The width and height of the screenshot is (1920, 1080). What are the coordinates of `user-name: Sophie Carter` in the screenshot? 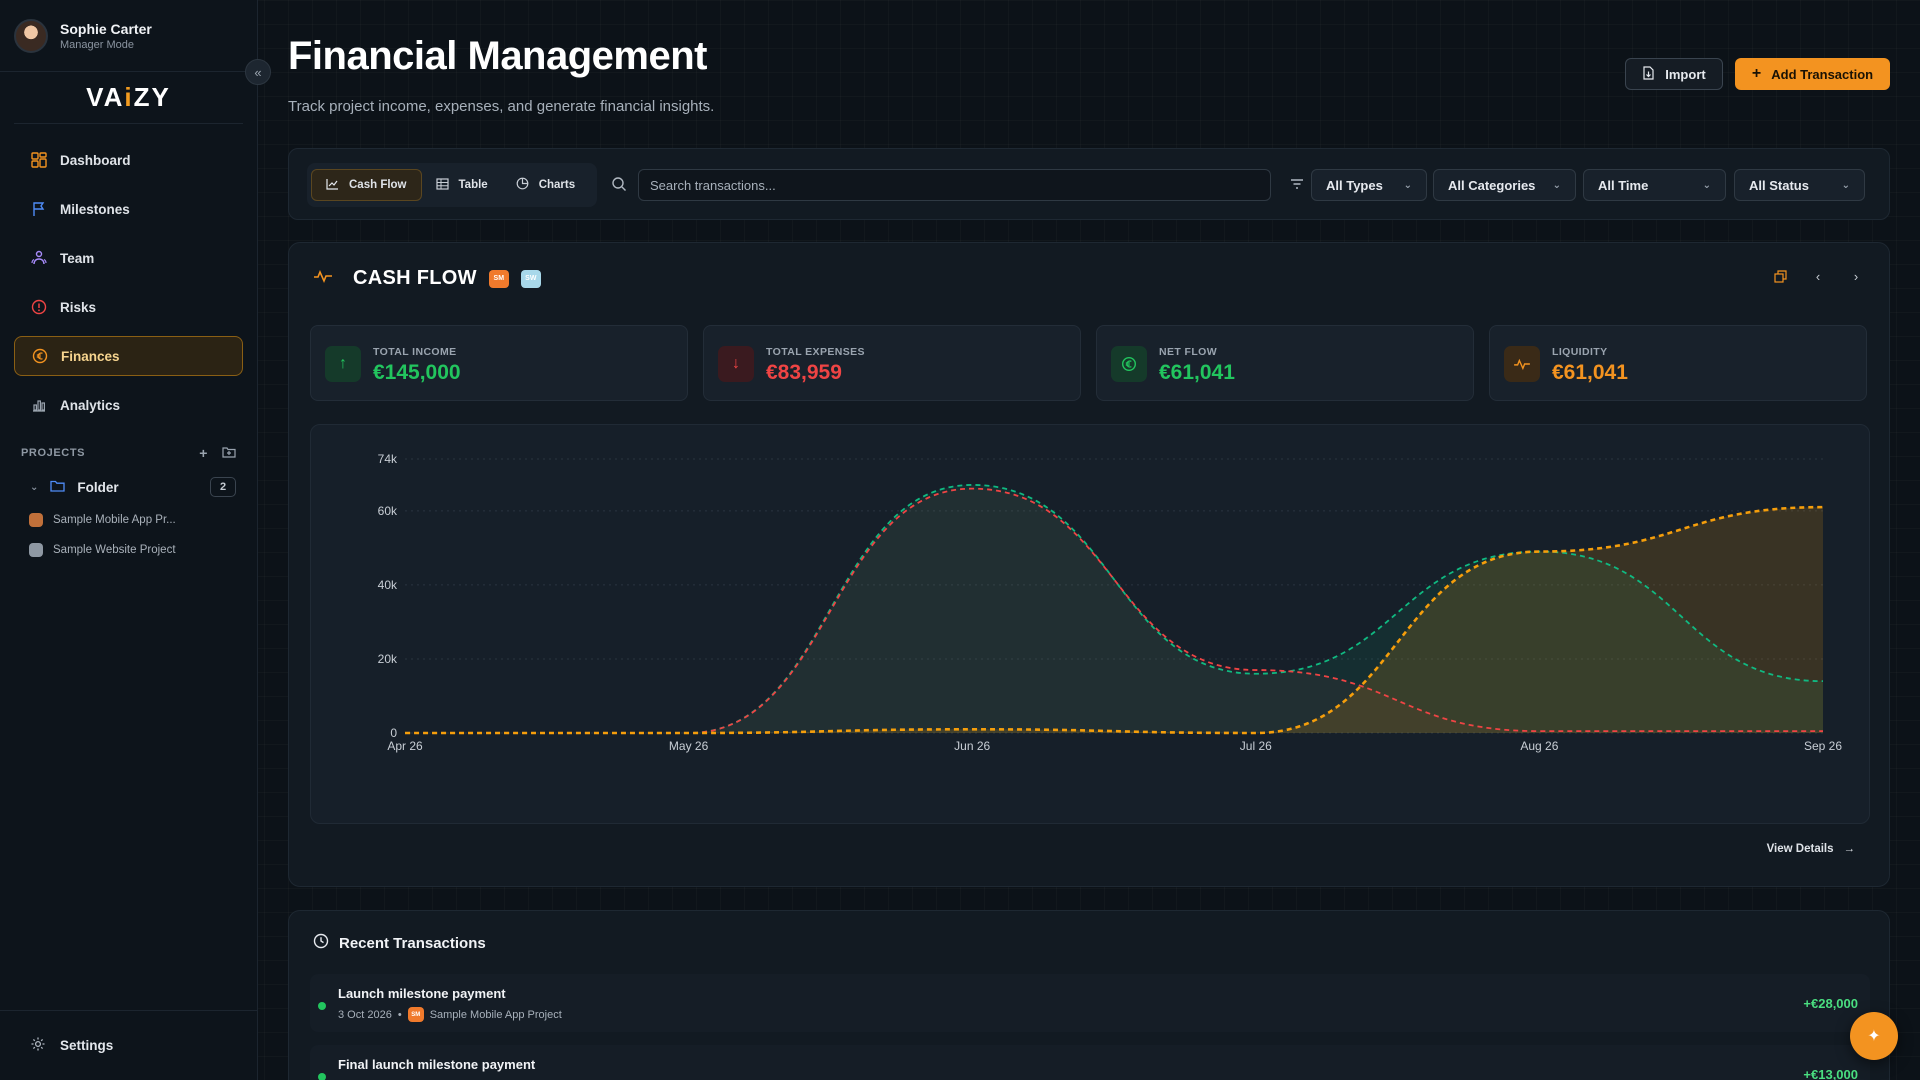 It's located at (106, 28).